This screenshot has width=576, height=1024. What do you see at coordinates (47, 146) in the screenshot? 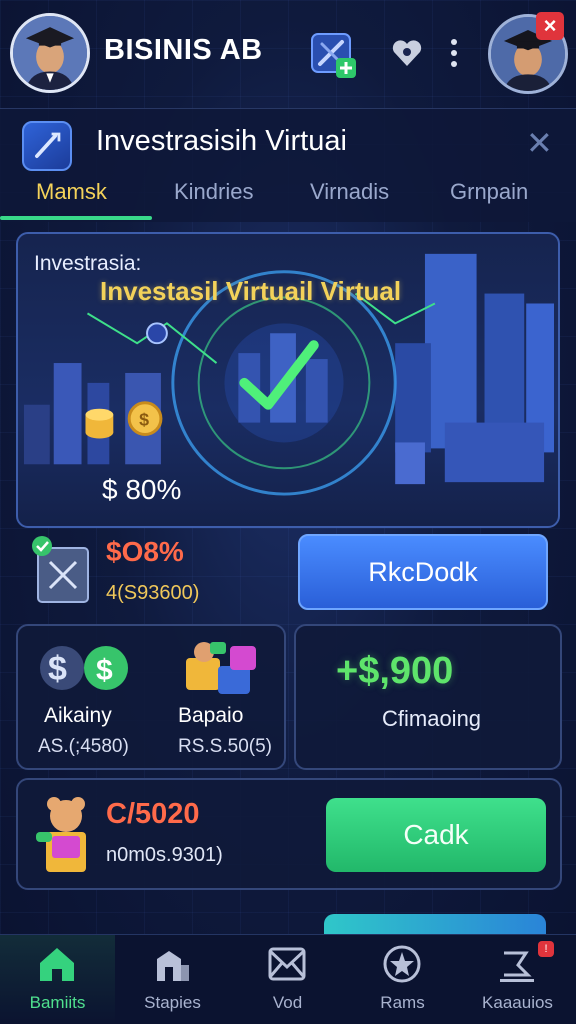
I see `compass-icon` at bounding box center [47, 146].